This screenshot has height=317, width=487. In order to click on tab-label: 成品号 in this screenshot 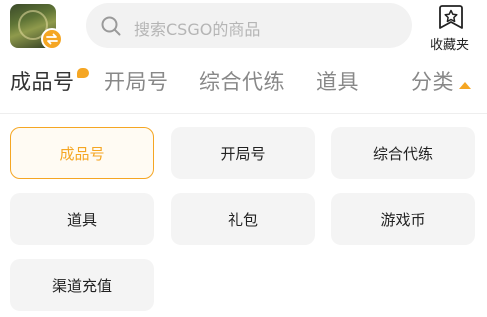, I will do `click(42, 82)`.